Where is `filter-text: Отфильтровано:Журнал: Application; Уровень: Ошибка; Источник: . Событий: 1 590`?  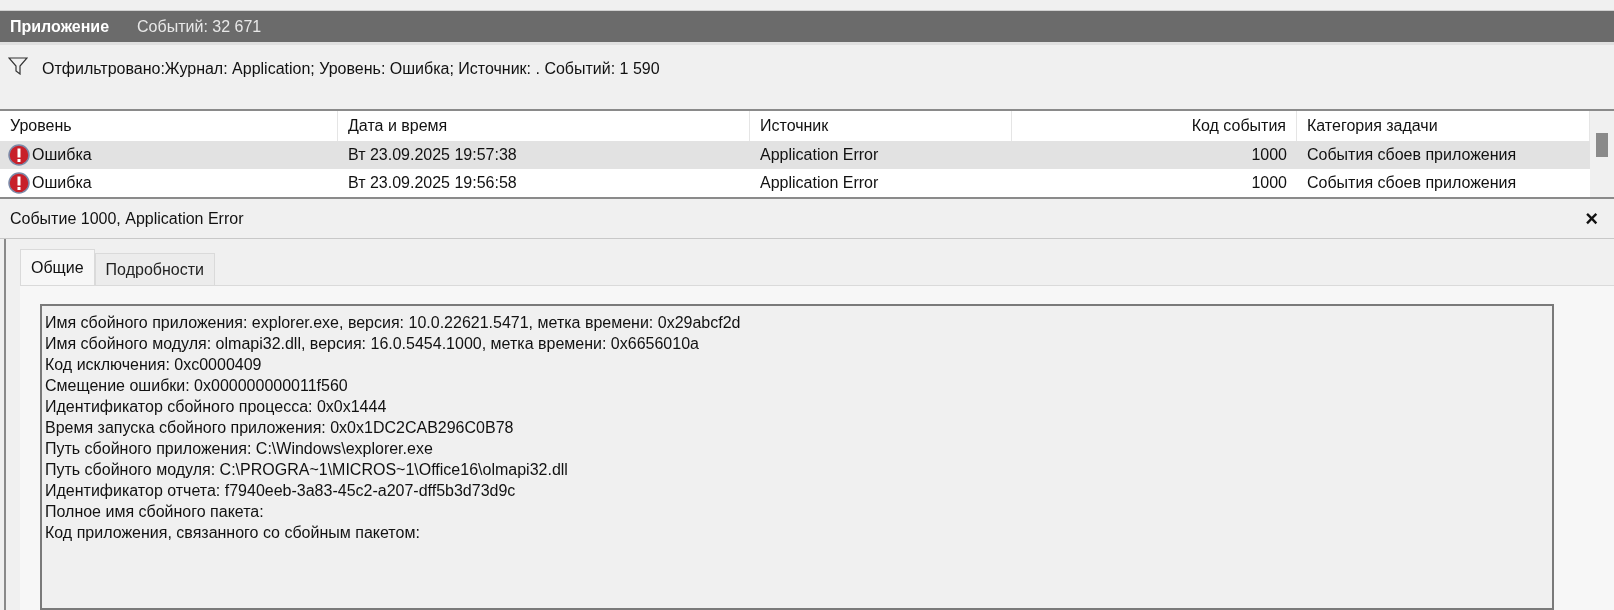
filter-text: Отфильтровано:Журнал: Application; Уровень: Ошибка; Источник: . Событий: 1 590 is located at coordinates (351, 69).